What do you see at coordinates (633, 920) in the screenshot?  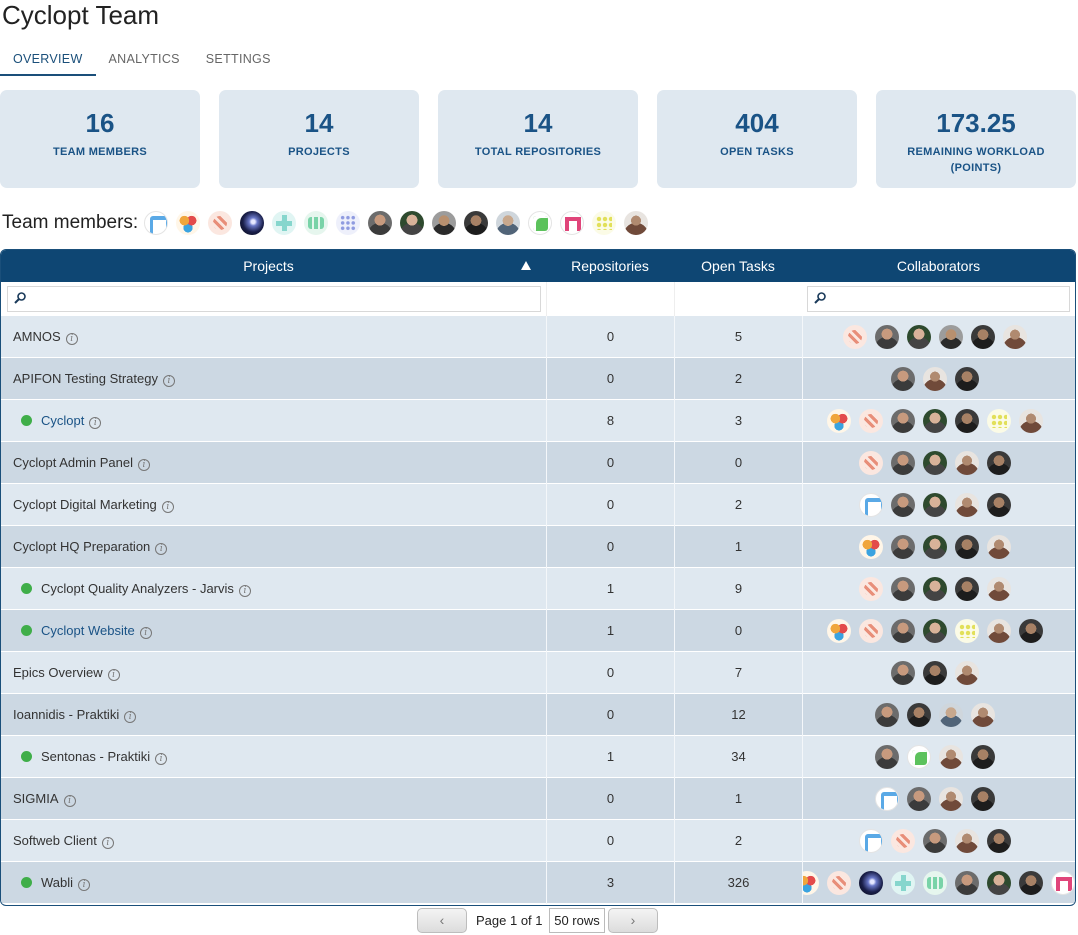 I see `next-page-button: ›` at bounding box center [633, 920].